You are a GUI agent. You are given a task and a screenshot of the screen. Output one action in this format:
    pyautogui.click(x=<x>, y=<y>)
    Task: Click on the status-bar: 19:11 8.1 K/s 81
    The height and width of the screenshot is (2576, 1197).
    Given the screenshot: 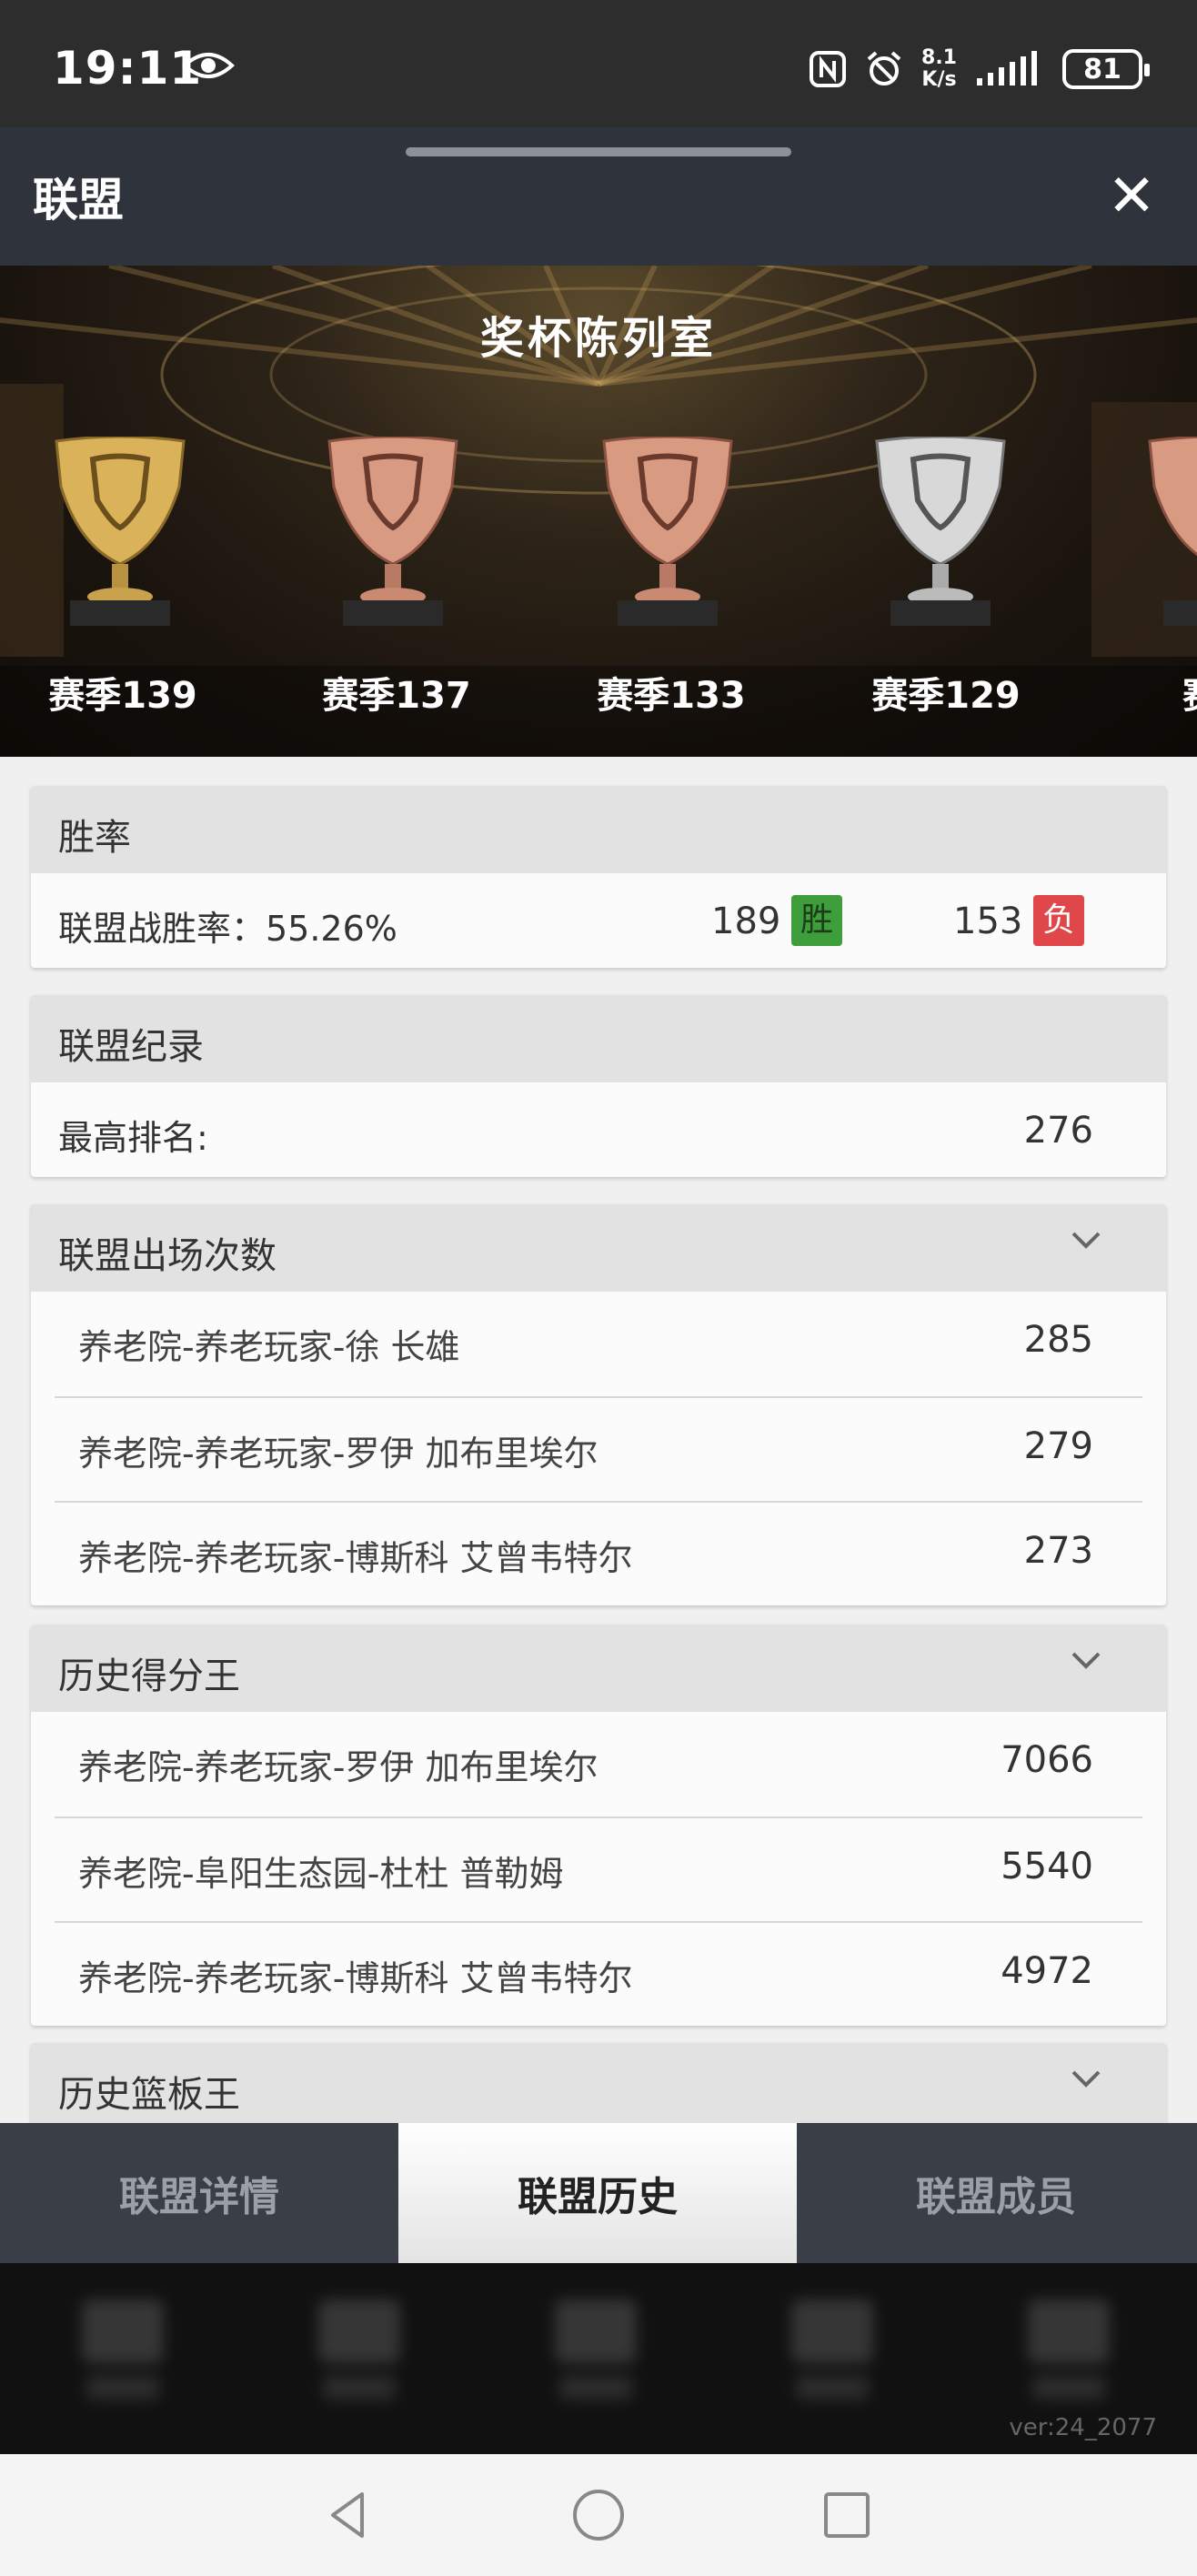 What is the action you would take?
    pyautogui.click(x=598, y=63)
    